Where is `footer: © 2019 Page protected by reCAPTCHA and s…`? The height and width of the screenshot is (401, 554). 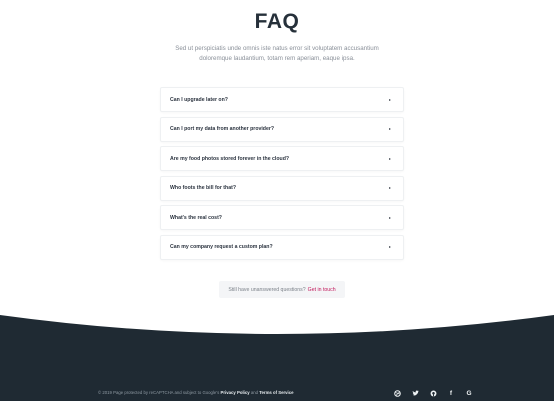 footer: © 2019 Page protected by reCAPTCHA and s… is located at coordinates (277, 394).